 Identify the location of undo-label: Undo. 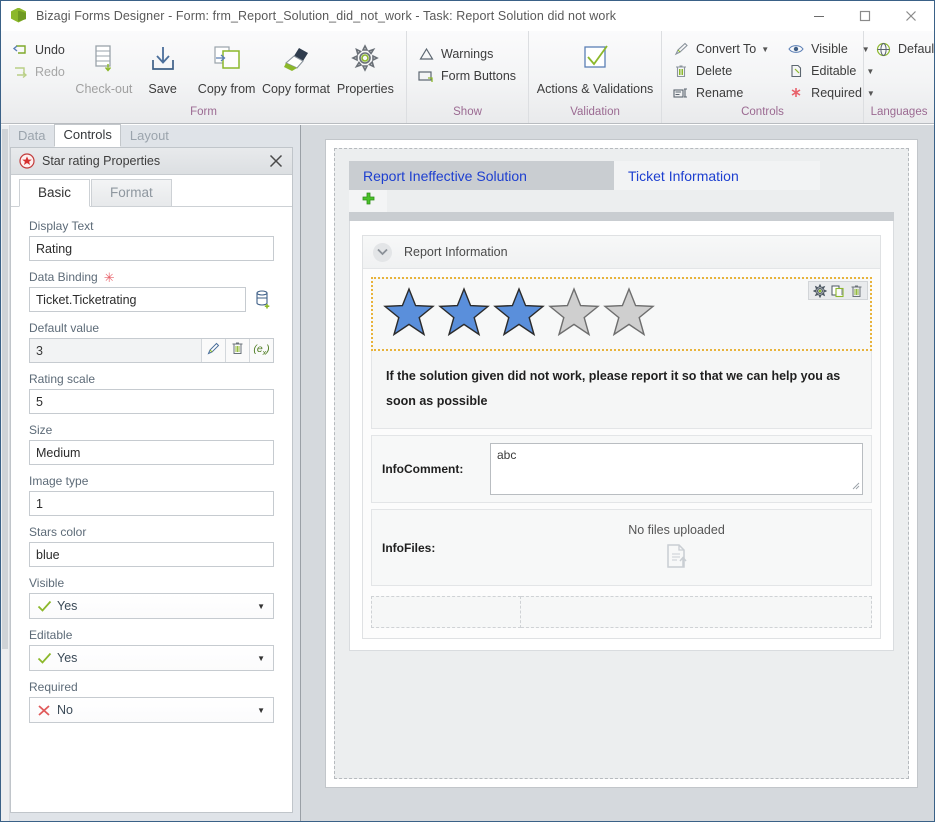
(50, 50).